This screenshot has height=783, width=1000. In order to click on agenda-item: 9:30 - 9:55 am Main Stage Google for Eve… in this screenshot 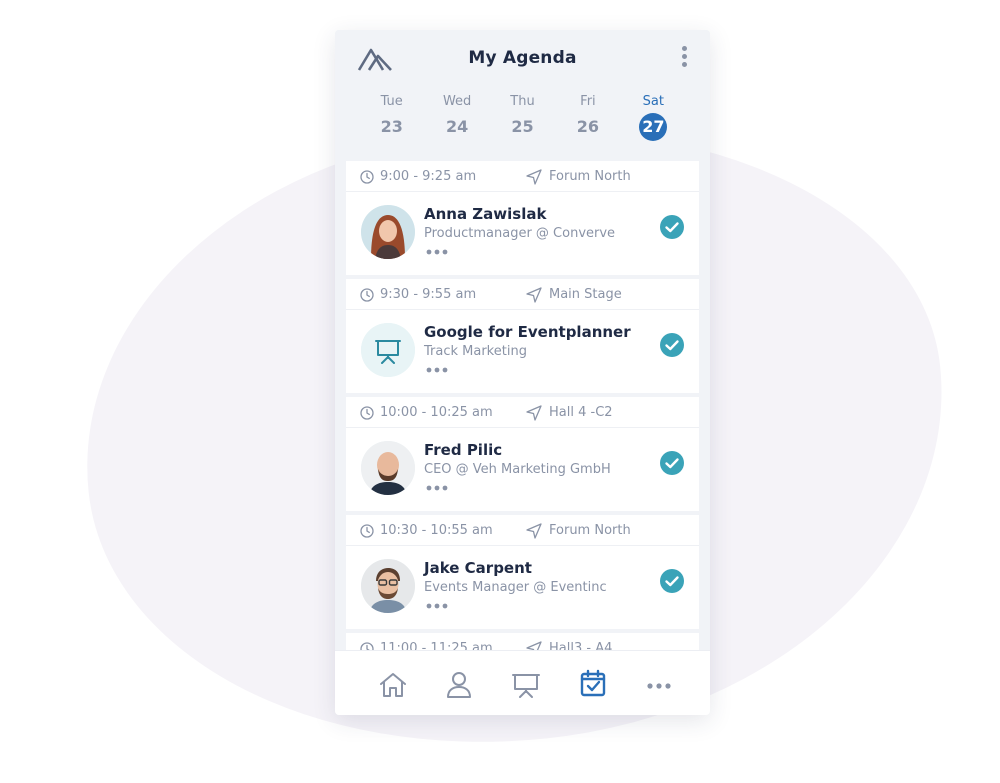, I will do `click(522, 336)`.